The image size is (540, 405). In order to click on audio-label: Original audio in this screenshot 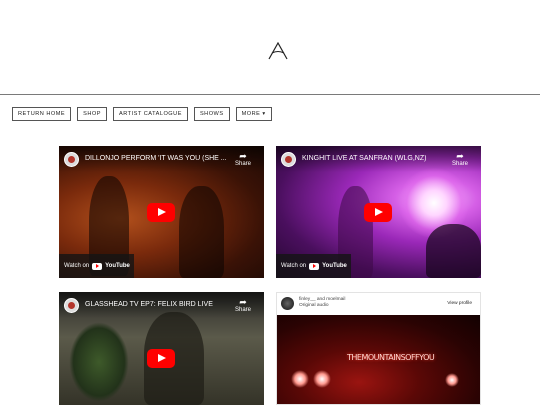, I will do `click(322, 306)`.